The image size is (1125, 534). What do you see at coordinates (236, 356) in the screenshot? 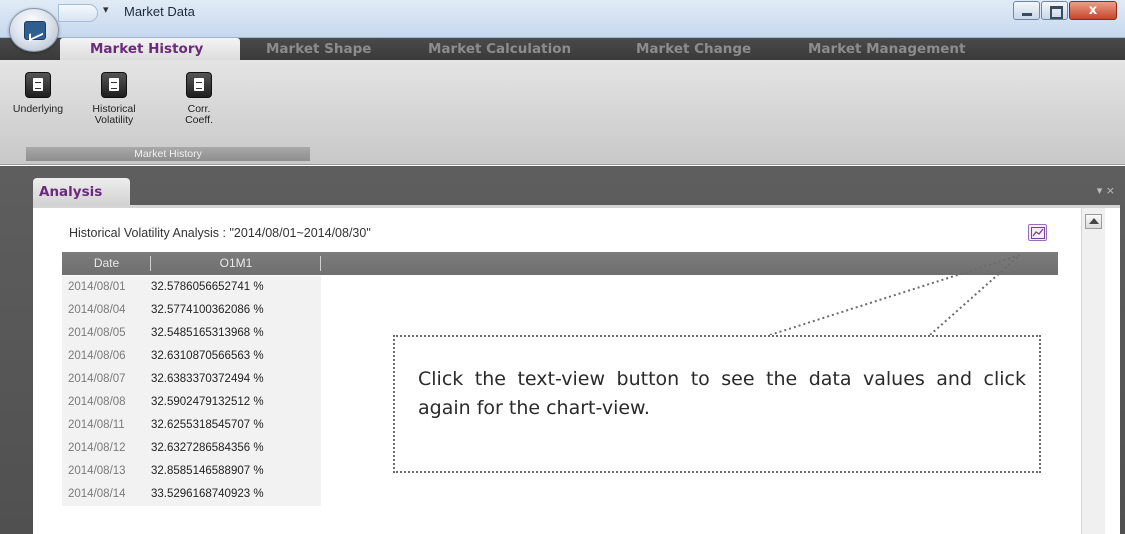
I see `volatility-value-cell: 32.6310870566563 %` at bounding box center [236, 356].